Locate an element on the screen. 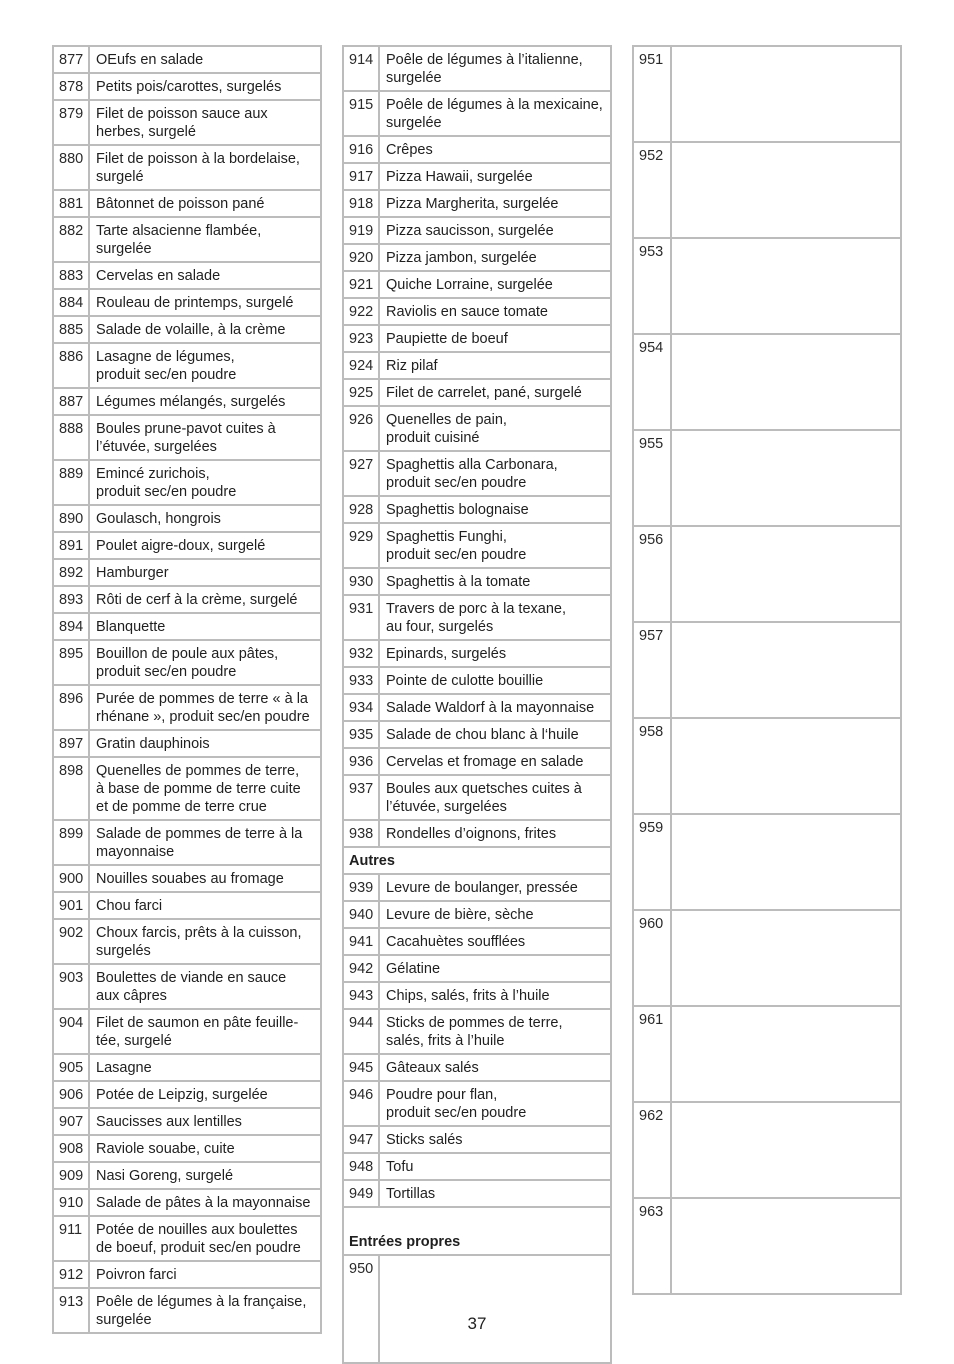 This screenshot has width=954, height=1364. program-number: 958 is located at coordinates (653, 766).